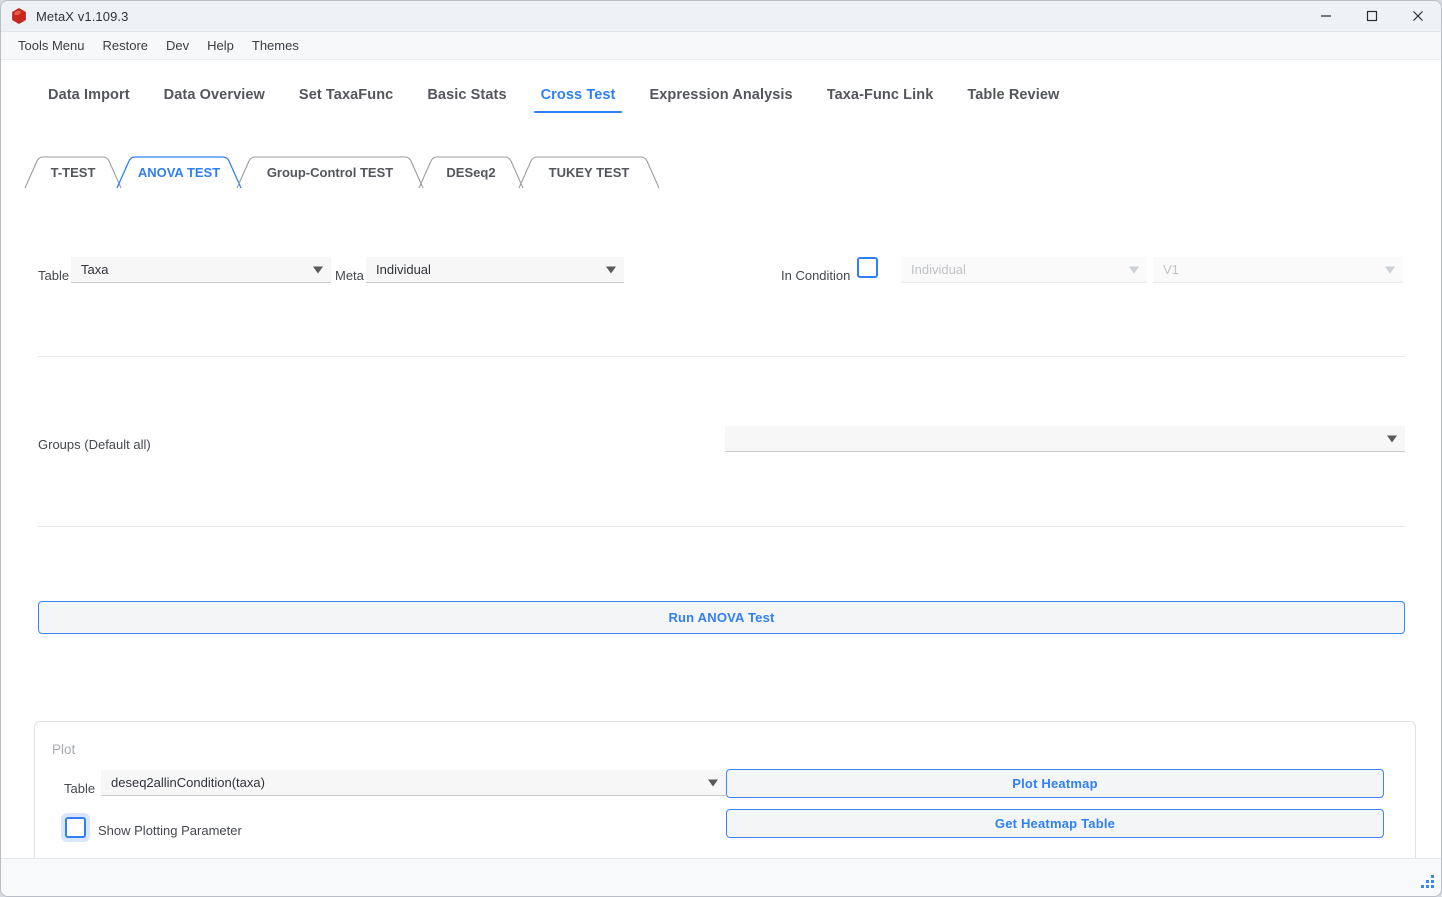 The width and height of the screenshot is (1442, 897). I want to click on menu-item-help: Help, so click(220, 45).